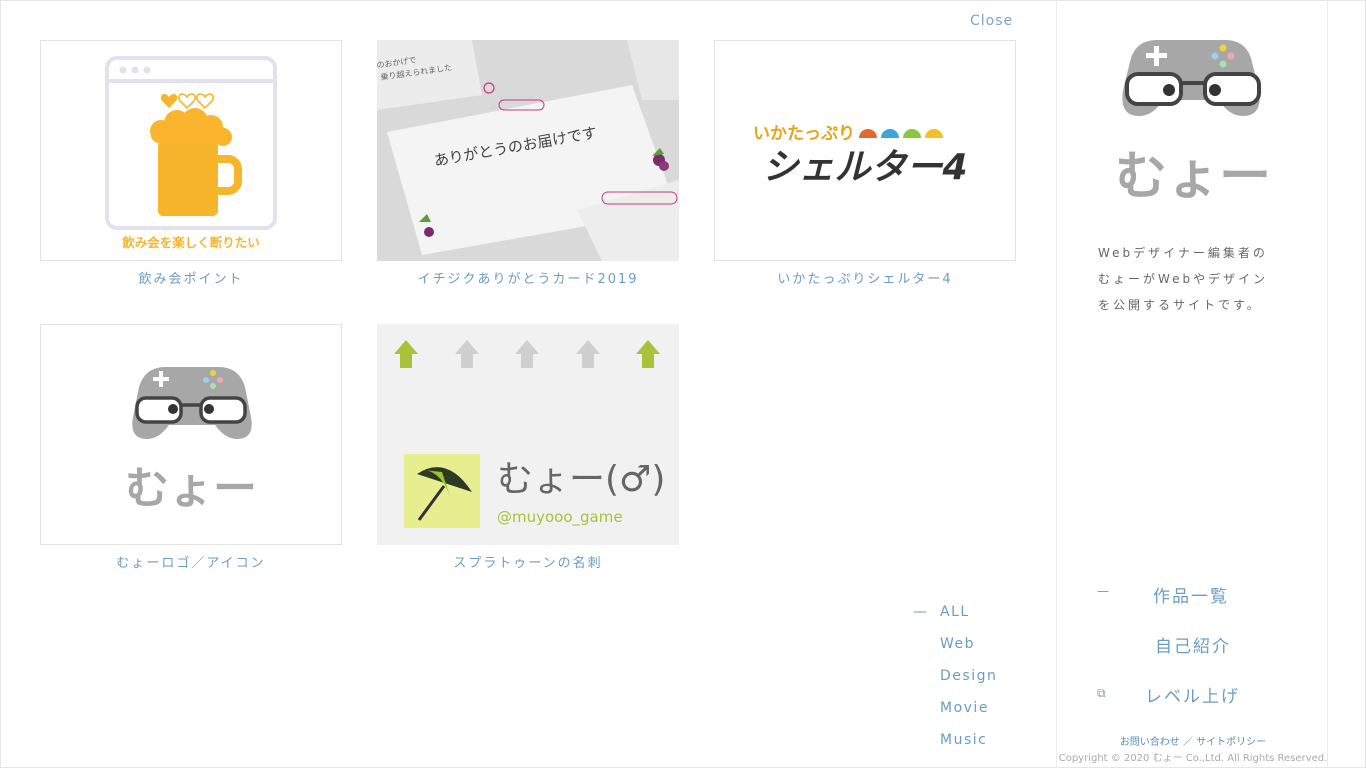 The height and width of the screenshot is (768, 1366). Describe the element at coordinates (191, 561) in the screenshot. I see `work-caption: むょーロゴ／アイコン` at that location.